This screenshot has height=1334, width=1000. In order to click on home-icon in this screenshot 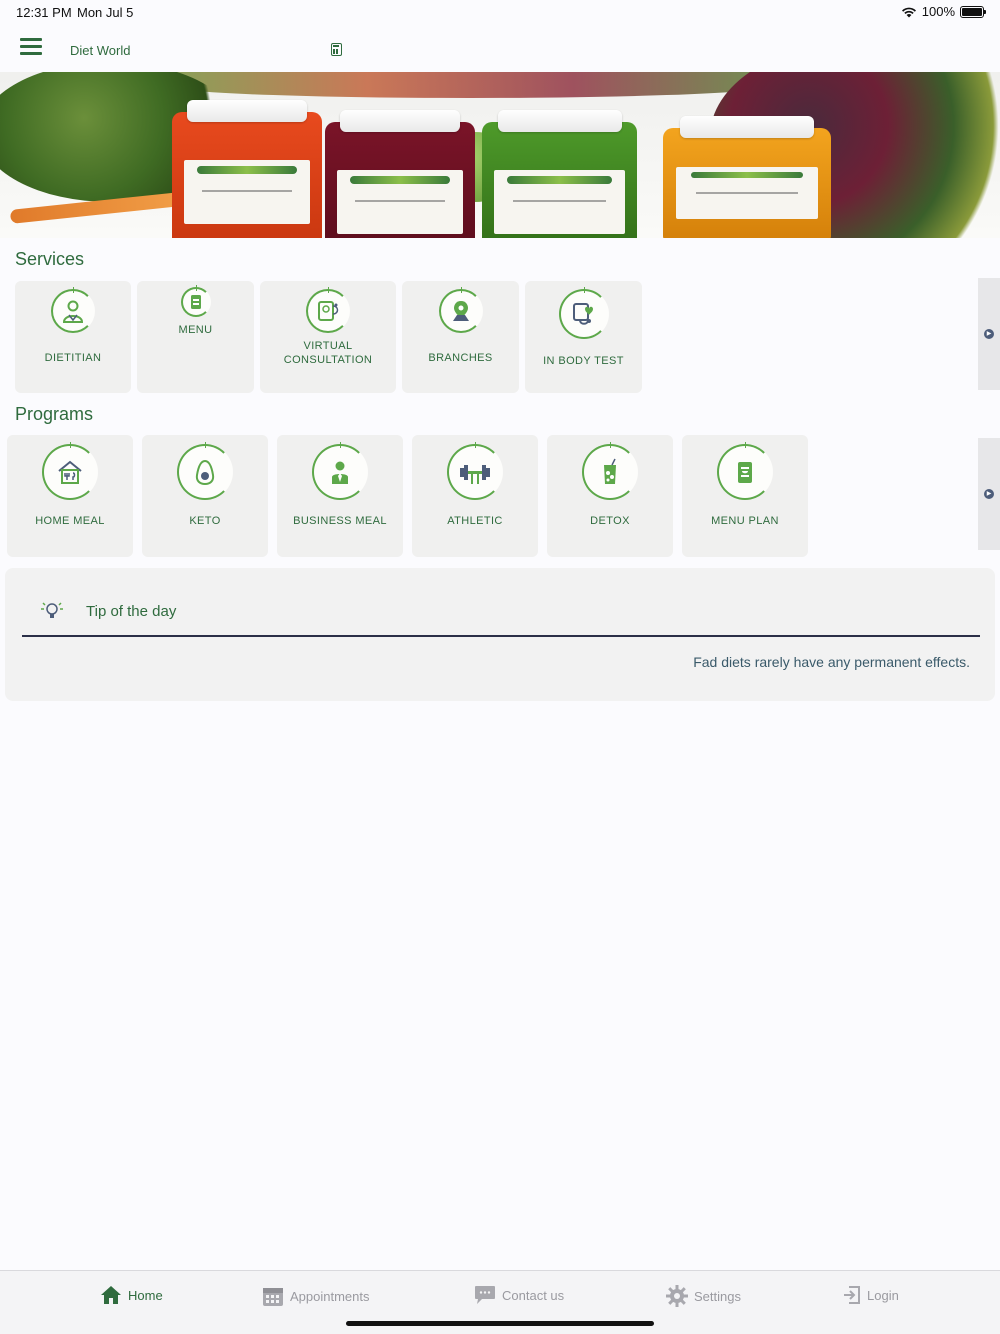, I will do `click(111, 1295)`.